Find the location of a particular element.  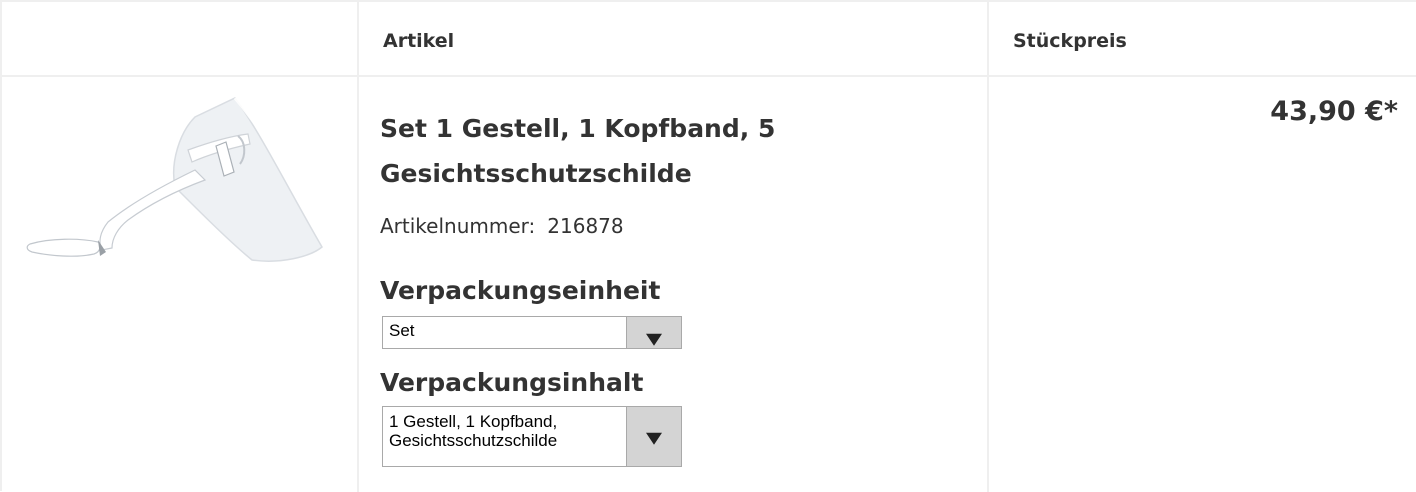

packaging-unit-selected-value: Set is located at coordinates (402, 330).